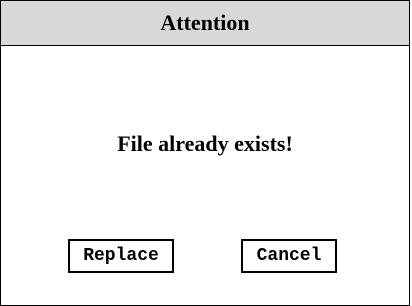 Image resolution: width=412 pixels, height=306 pixels. What do you see at coordinates (121, 256) in the screenshot?
I see `replace-button: Replace` at bounding box center [121, 256].